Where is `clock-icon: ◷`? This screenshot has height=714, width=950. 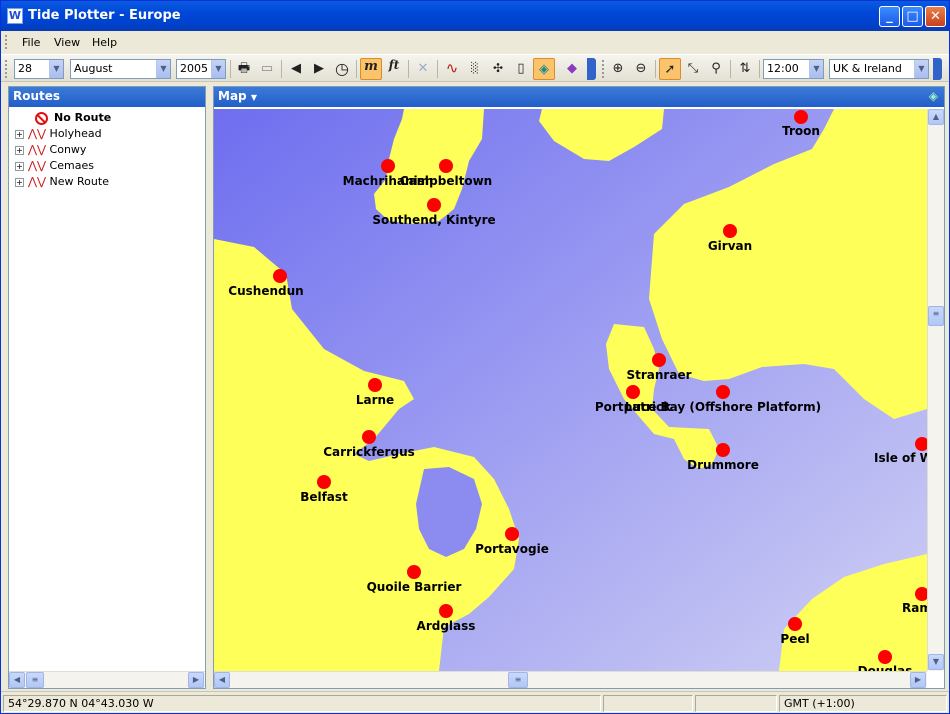 clock-icon: ◷ is located at coordinates (342, 69).